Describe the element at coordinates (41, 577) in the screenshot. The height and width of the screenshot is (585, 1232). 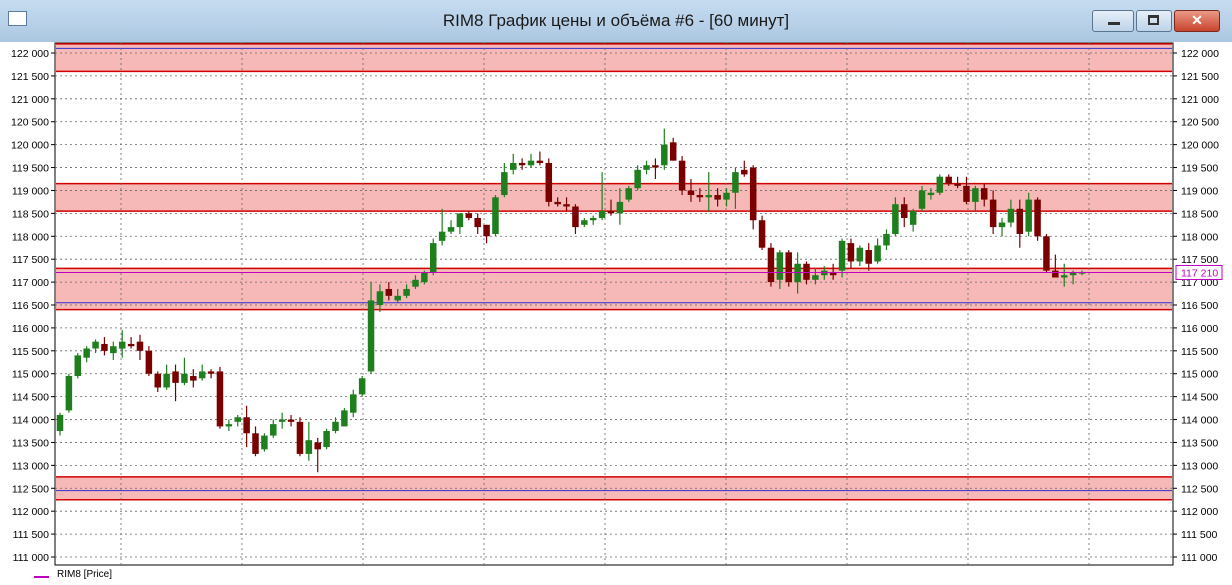
I see `series-legend-swatch` at that location.